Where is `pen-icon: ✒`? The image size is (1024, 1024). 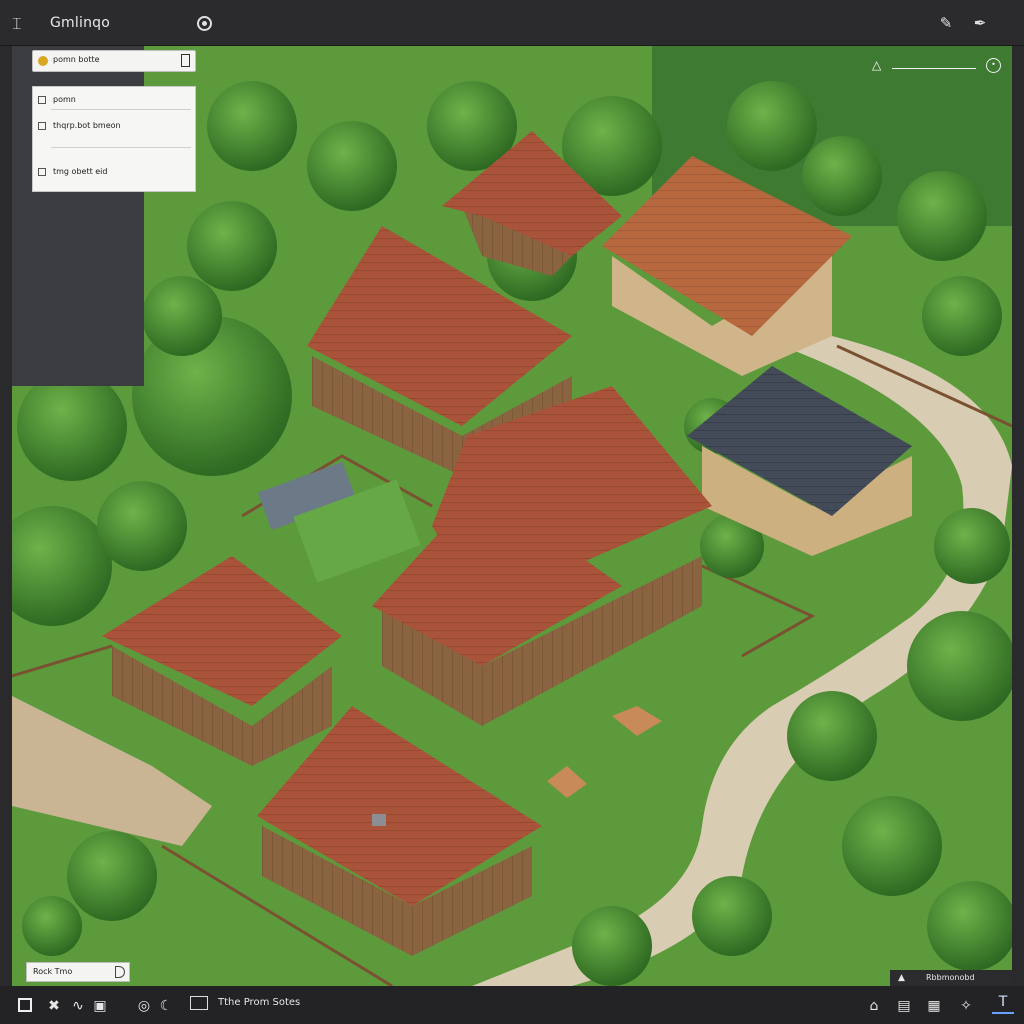
pen-icon: ✒ is located at coordinates (980, 23).